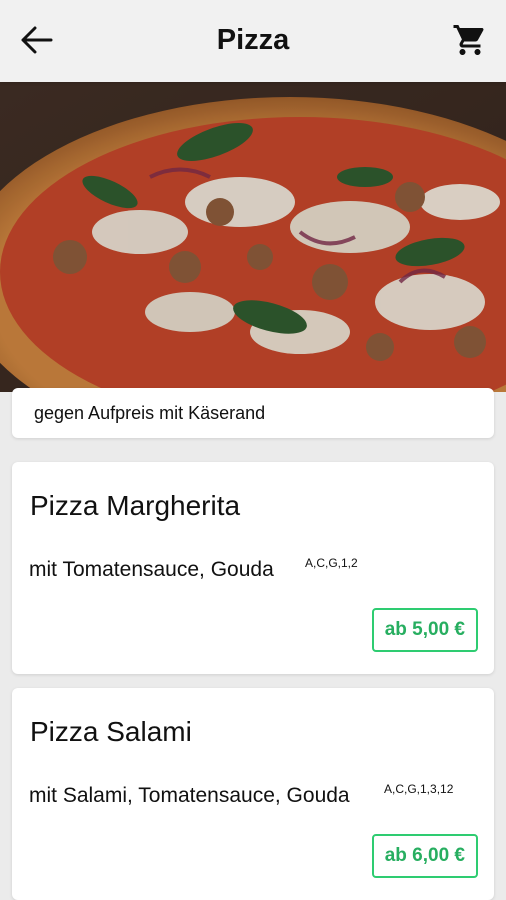 The image size is (506, 900). I want to click on allergen-codes: A,C,G,1,3,12, so click(419, 789).